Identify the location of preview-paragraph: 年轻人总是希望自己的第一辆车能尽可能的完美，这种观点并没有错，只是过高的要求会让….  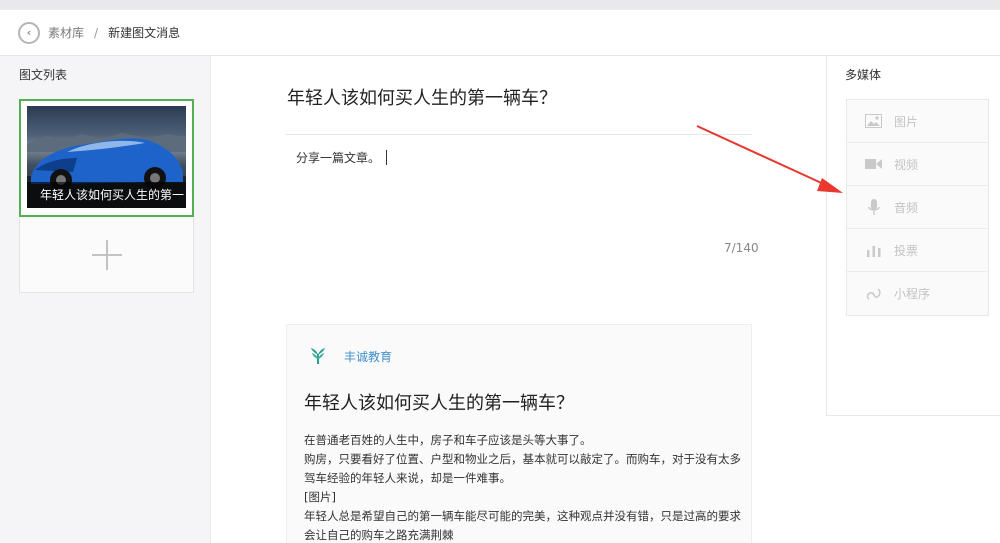
(522, 525).